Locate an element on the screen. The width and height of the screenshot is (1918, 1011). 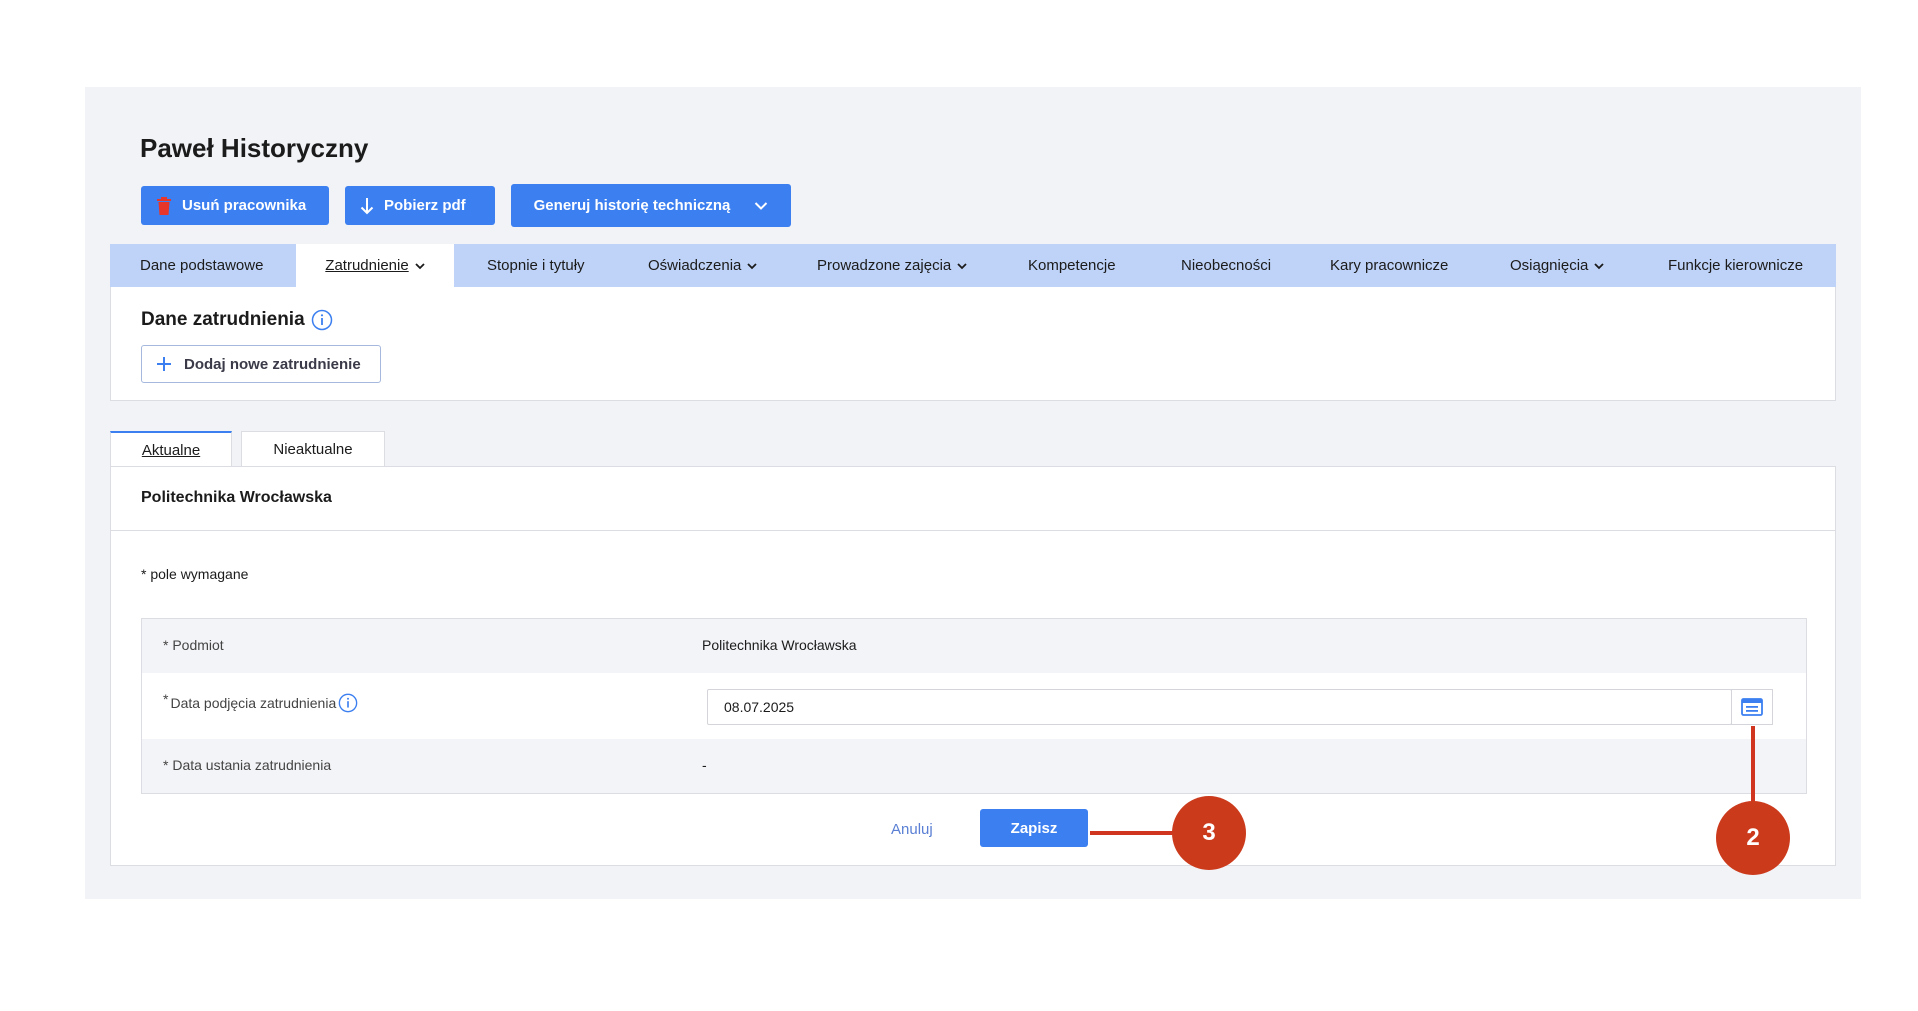
trash-icon is located at coordinates (164, 205).